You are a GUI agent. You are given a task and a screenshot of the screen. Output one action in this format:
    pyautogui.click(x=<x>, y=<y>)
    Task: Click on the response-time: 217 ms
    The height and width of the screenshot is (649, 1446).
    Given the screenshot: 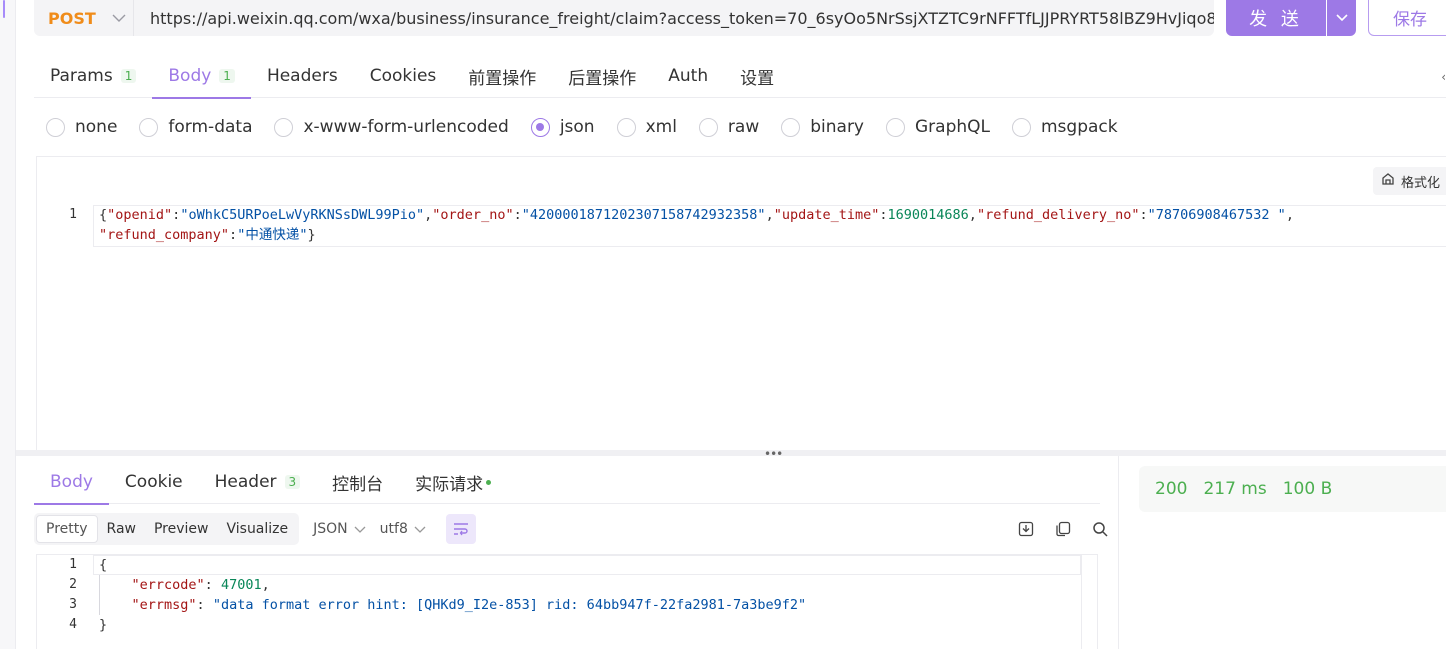 What is the action you would take?
    pyautogui.click(x=1235, y=489)
    